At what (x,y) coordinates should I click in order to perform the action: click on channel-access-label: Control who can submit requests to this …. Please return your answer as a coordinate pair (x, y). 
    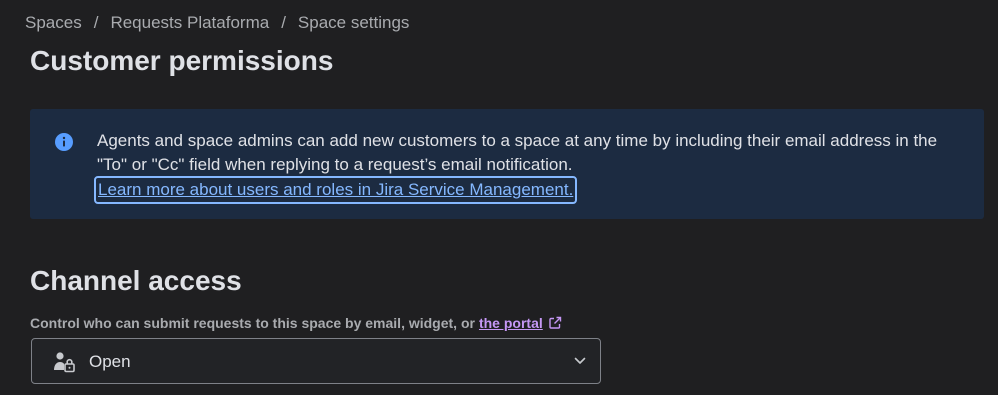
    Looking at the image, I should click on (296, 323).